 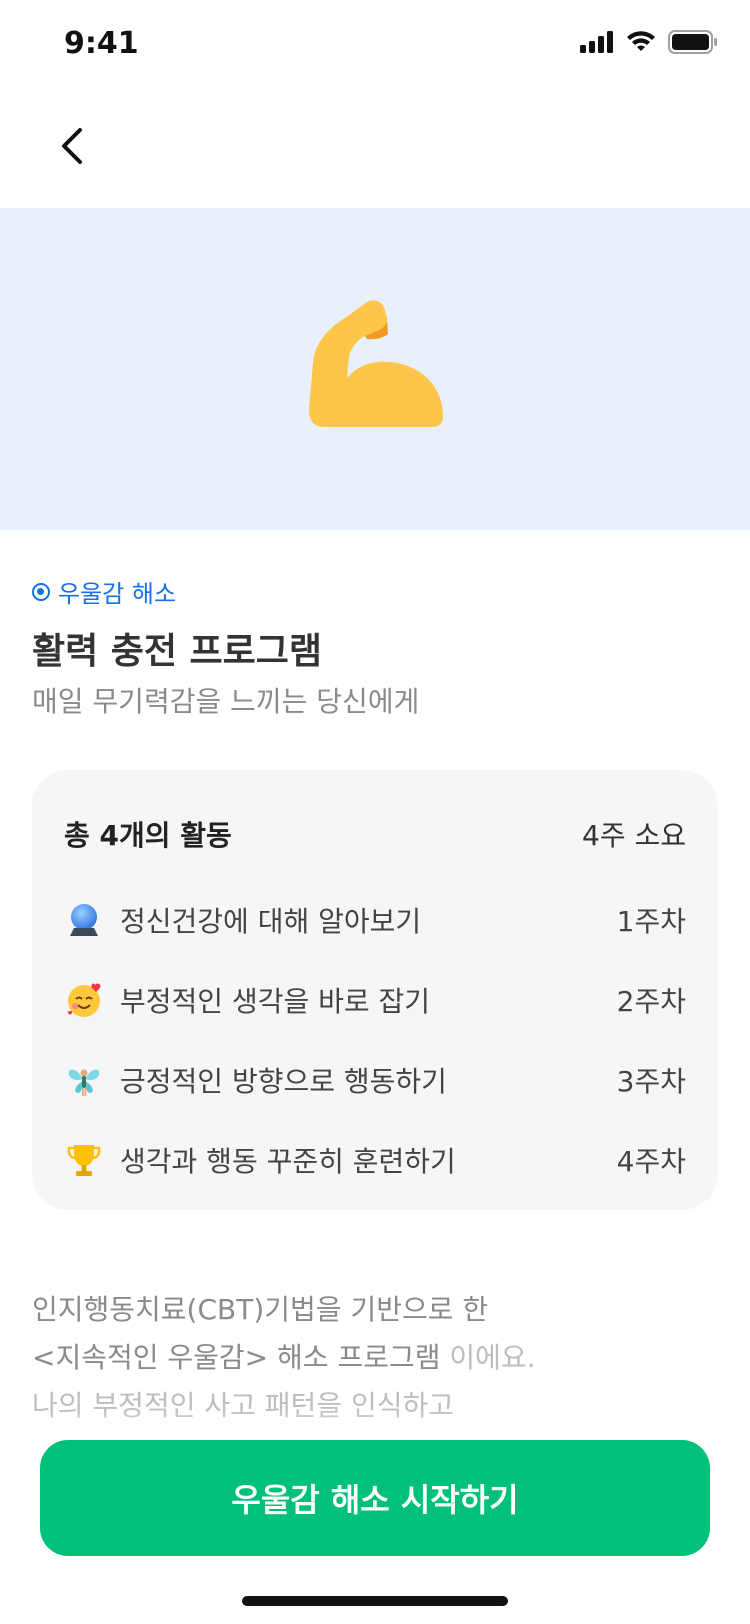 What do you see at coordinates (375, 1498) in the screenshot?
I see `start-program-button: 우울감 해소 시작하기` at bounding box center [375, 1498].